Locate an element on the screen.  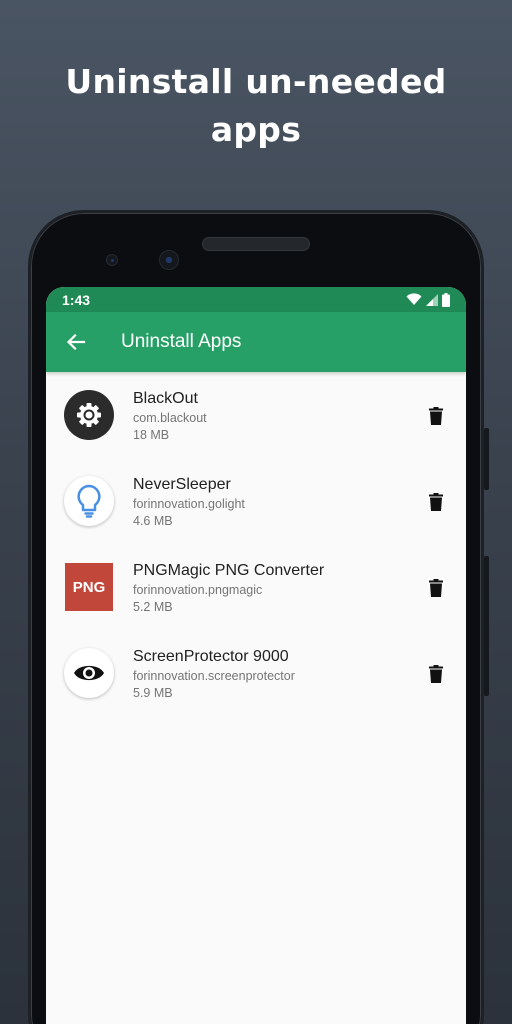
app-package: forinnovation.pngmagic is located at coordinates (198, 590).